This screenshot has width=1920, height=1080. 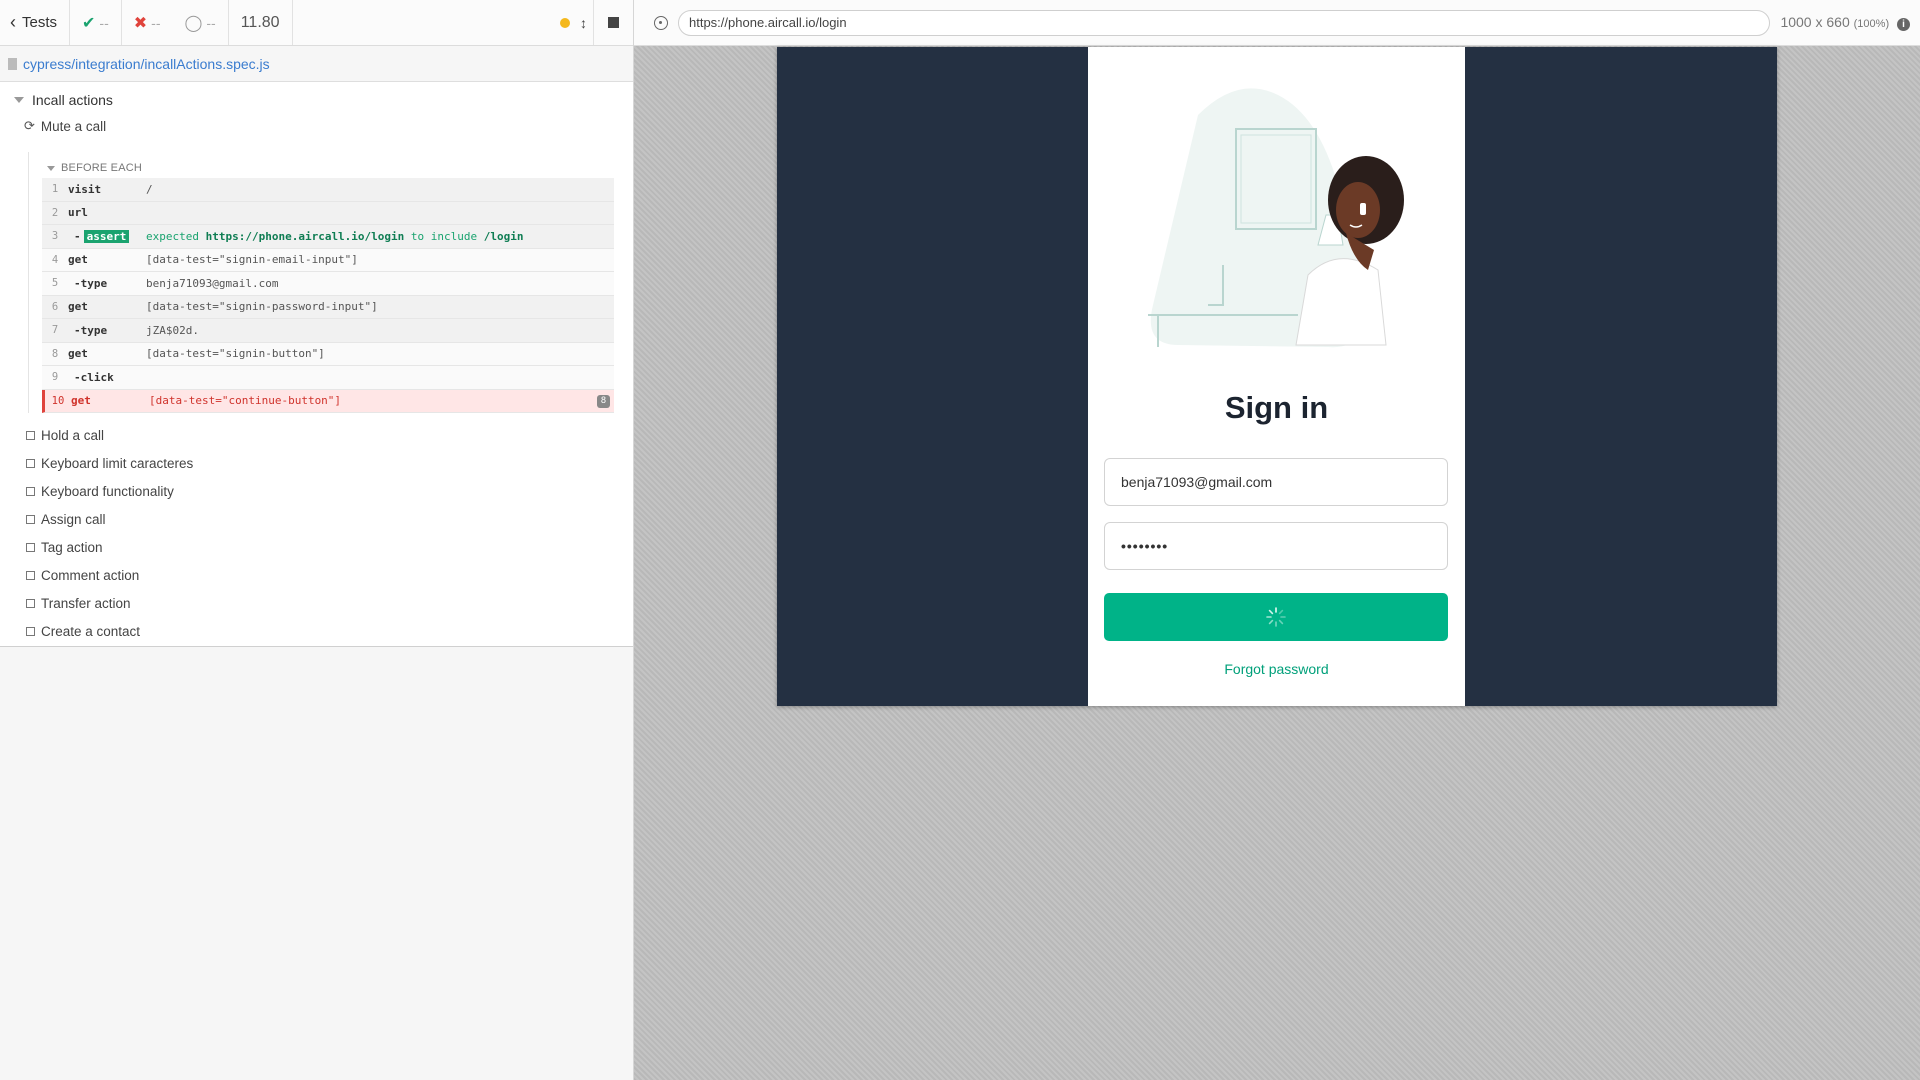 What do you see at coordinates (1276, 218) in the screenshot?
I see `woman-on-phone-illustration` at bounding box center [1276, 218].